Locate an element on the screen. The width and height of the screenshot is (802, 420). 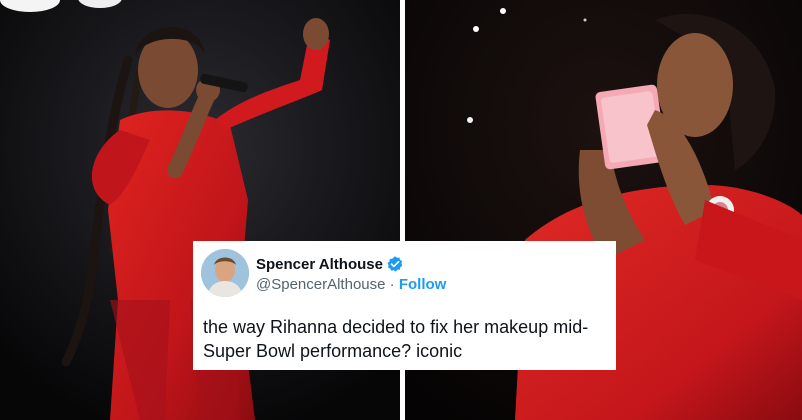
avatar-portrait-icon is located at coordinates (225, 273).